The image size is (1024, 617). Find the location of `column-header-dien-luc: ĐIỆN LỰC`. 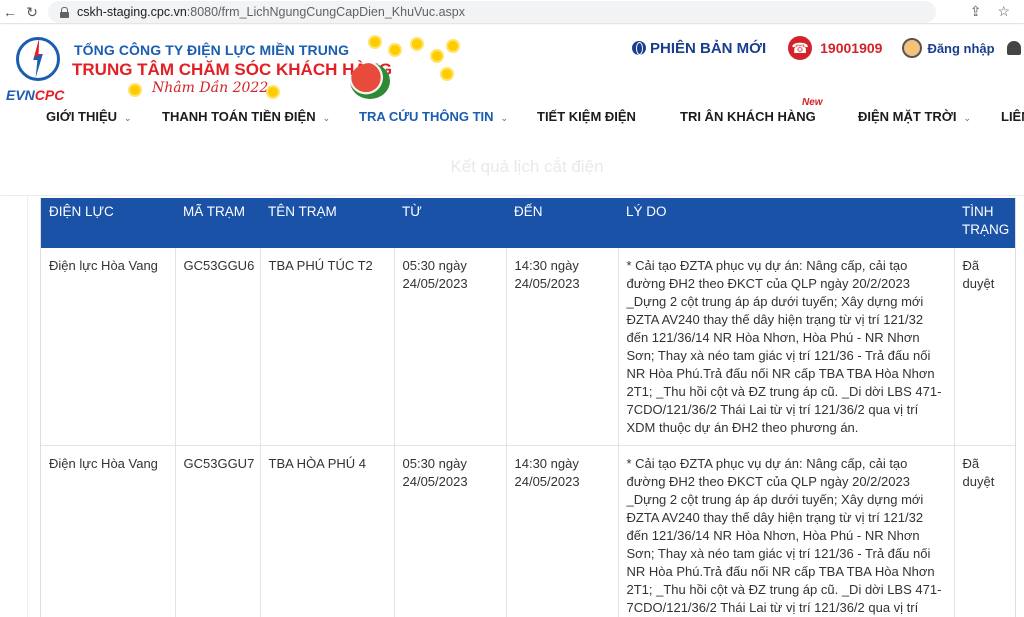

column-header-dien-luc: ĐIỆN LỰC is located at coordinates (108, 223).